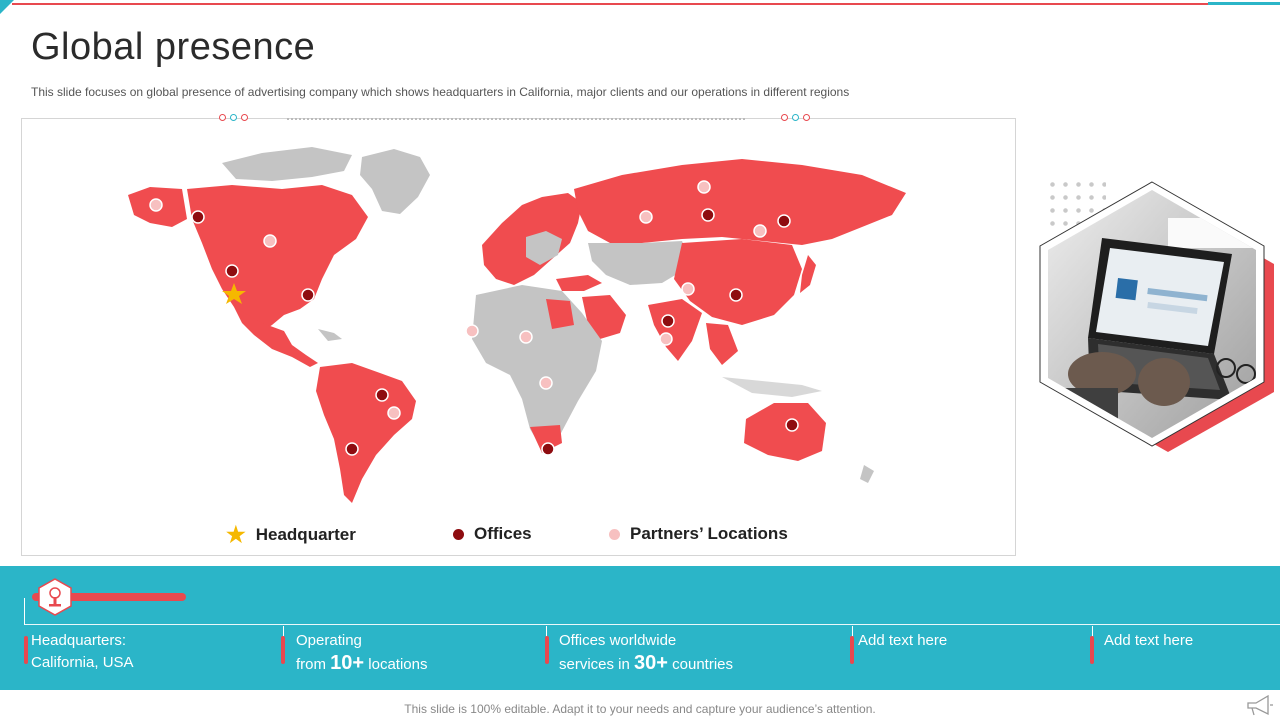 The height and width of the screenshot is (720, 1280). Describe the element at coordinates (287, 164) in the screenshot. I see `map-arctic-islands` at that location.